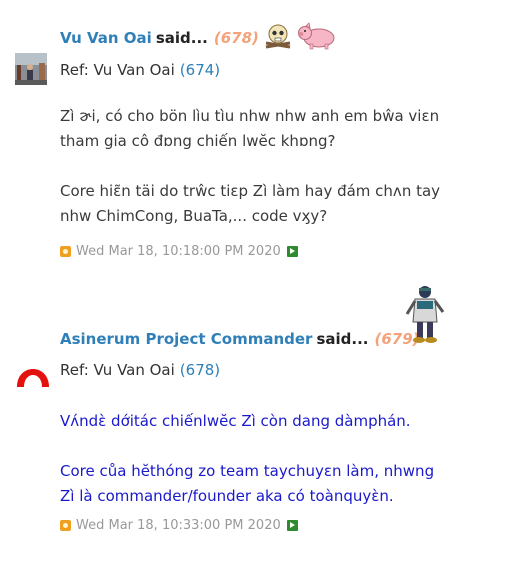 The image size is (527, 561). What do you see at coordinates (278, 38) in the screenshot?
I see `skull-crossbones-icon` at bounding box center [278, 38].